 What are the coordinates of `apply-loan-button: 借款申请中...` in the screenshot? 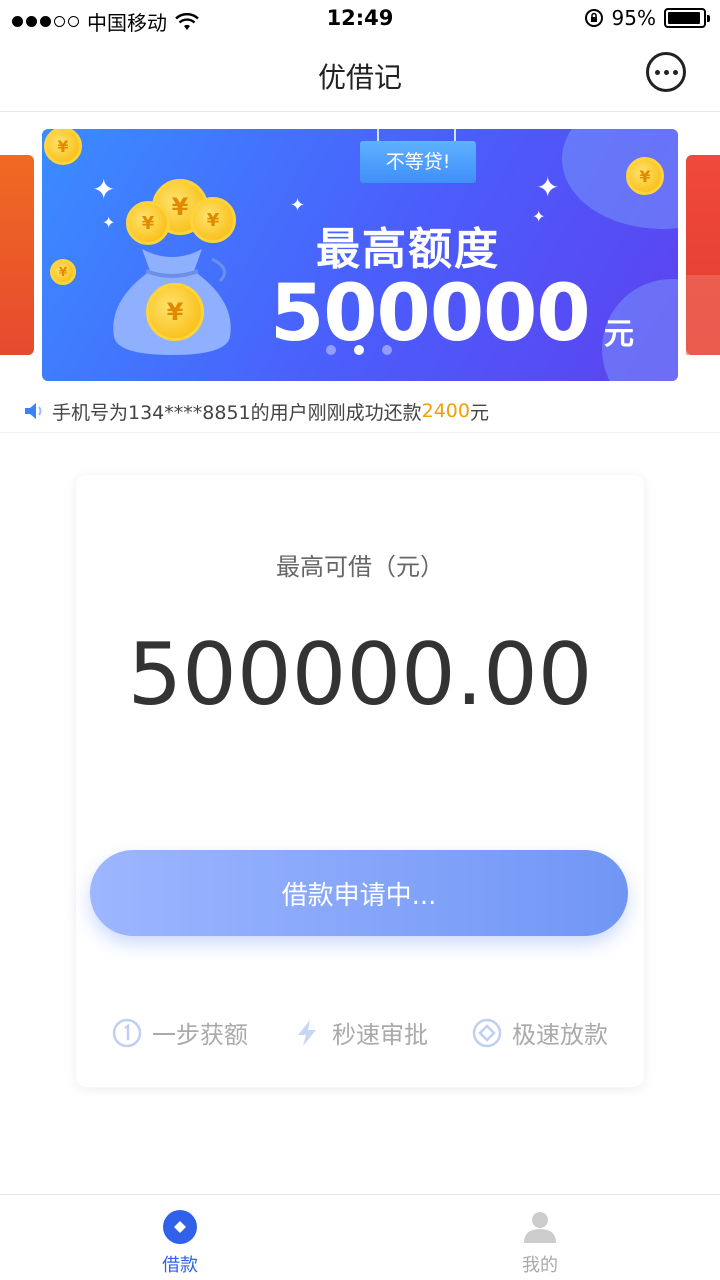 It's located at (359, 893).